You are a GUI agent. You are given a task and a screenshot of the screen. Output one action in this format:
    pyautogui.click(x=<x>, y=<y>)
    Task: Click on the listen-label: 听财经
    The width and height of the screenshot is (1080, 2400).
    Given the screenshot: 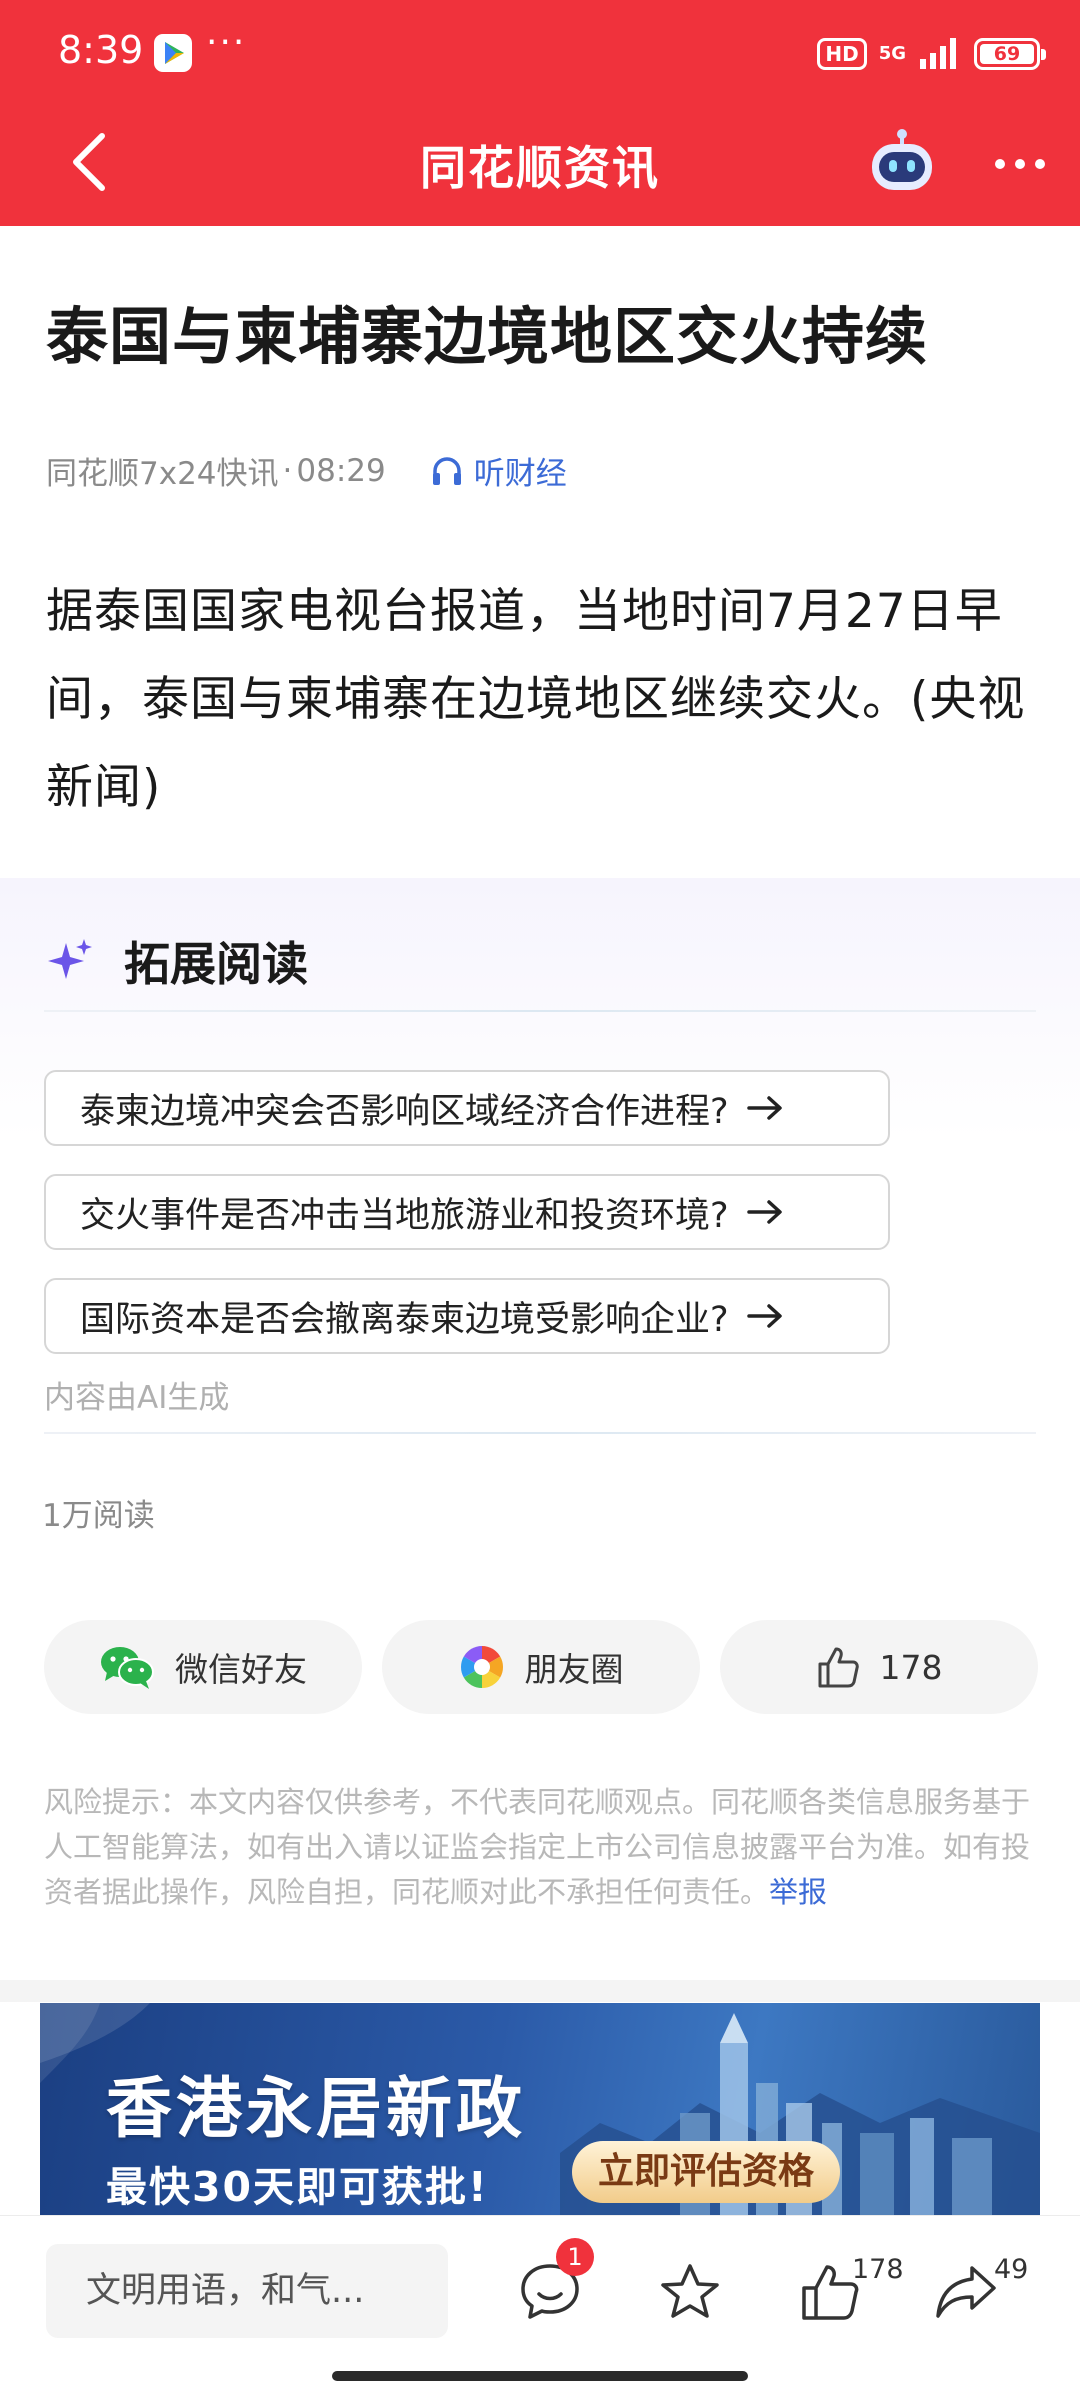 What is the action you would take?
    pyautogui.click(x=520, y=474)
    